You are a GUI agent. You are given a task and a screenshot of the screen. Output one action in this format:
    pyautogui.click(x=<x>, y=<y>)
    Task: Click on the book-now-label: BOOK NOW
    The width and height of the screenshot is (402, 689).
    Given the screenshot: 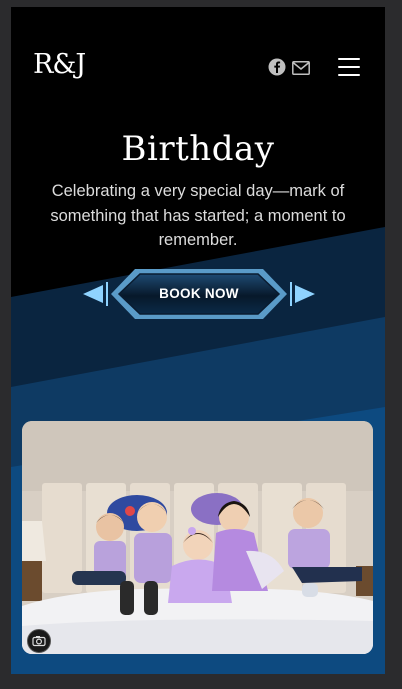 What is the action you would take?
    pyautogui.click(x=199, y=293)
    